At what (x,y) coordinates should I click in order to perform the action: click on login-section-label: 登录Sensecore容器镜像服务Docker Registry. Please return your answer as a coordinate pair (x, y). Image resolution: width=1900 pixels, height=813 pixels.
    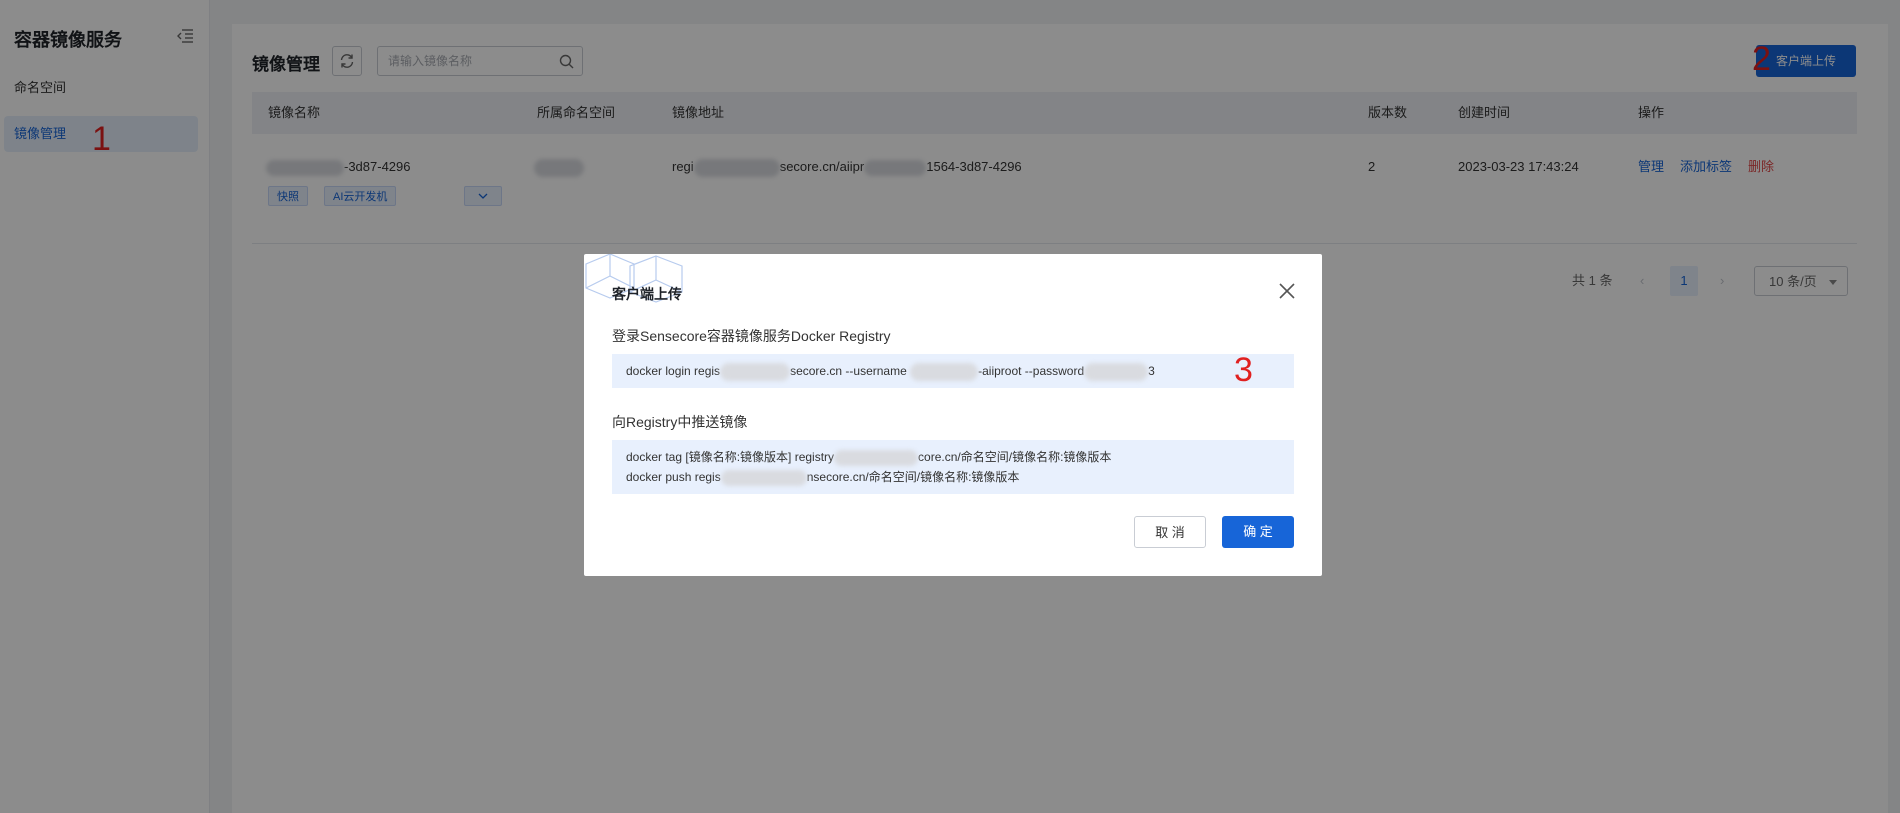
    Looking at the image, I should click on (751, 336).